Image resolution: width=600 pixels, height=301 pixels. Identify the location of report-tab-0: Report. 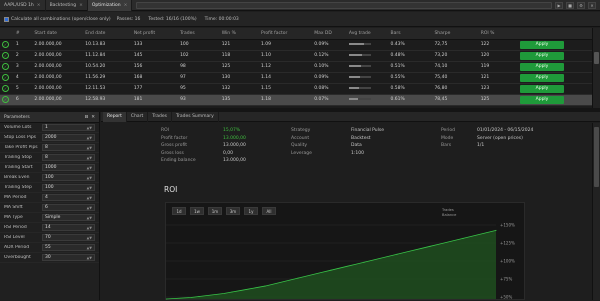
(115, 116).